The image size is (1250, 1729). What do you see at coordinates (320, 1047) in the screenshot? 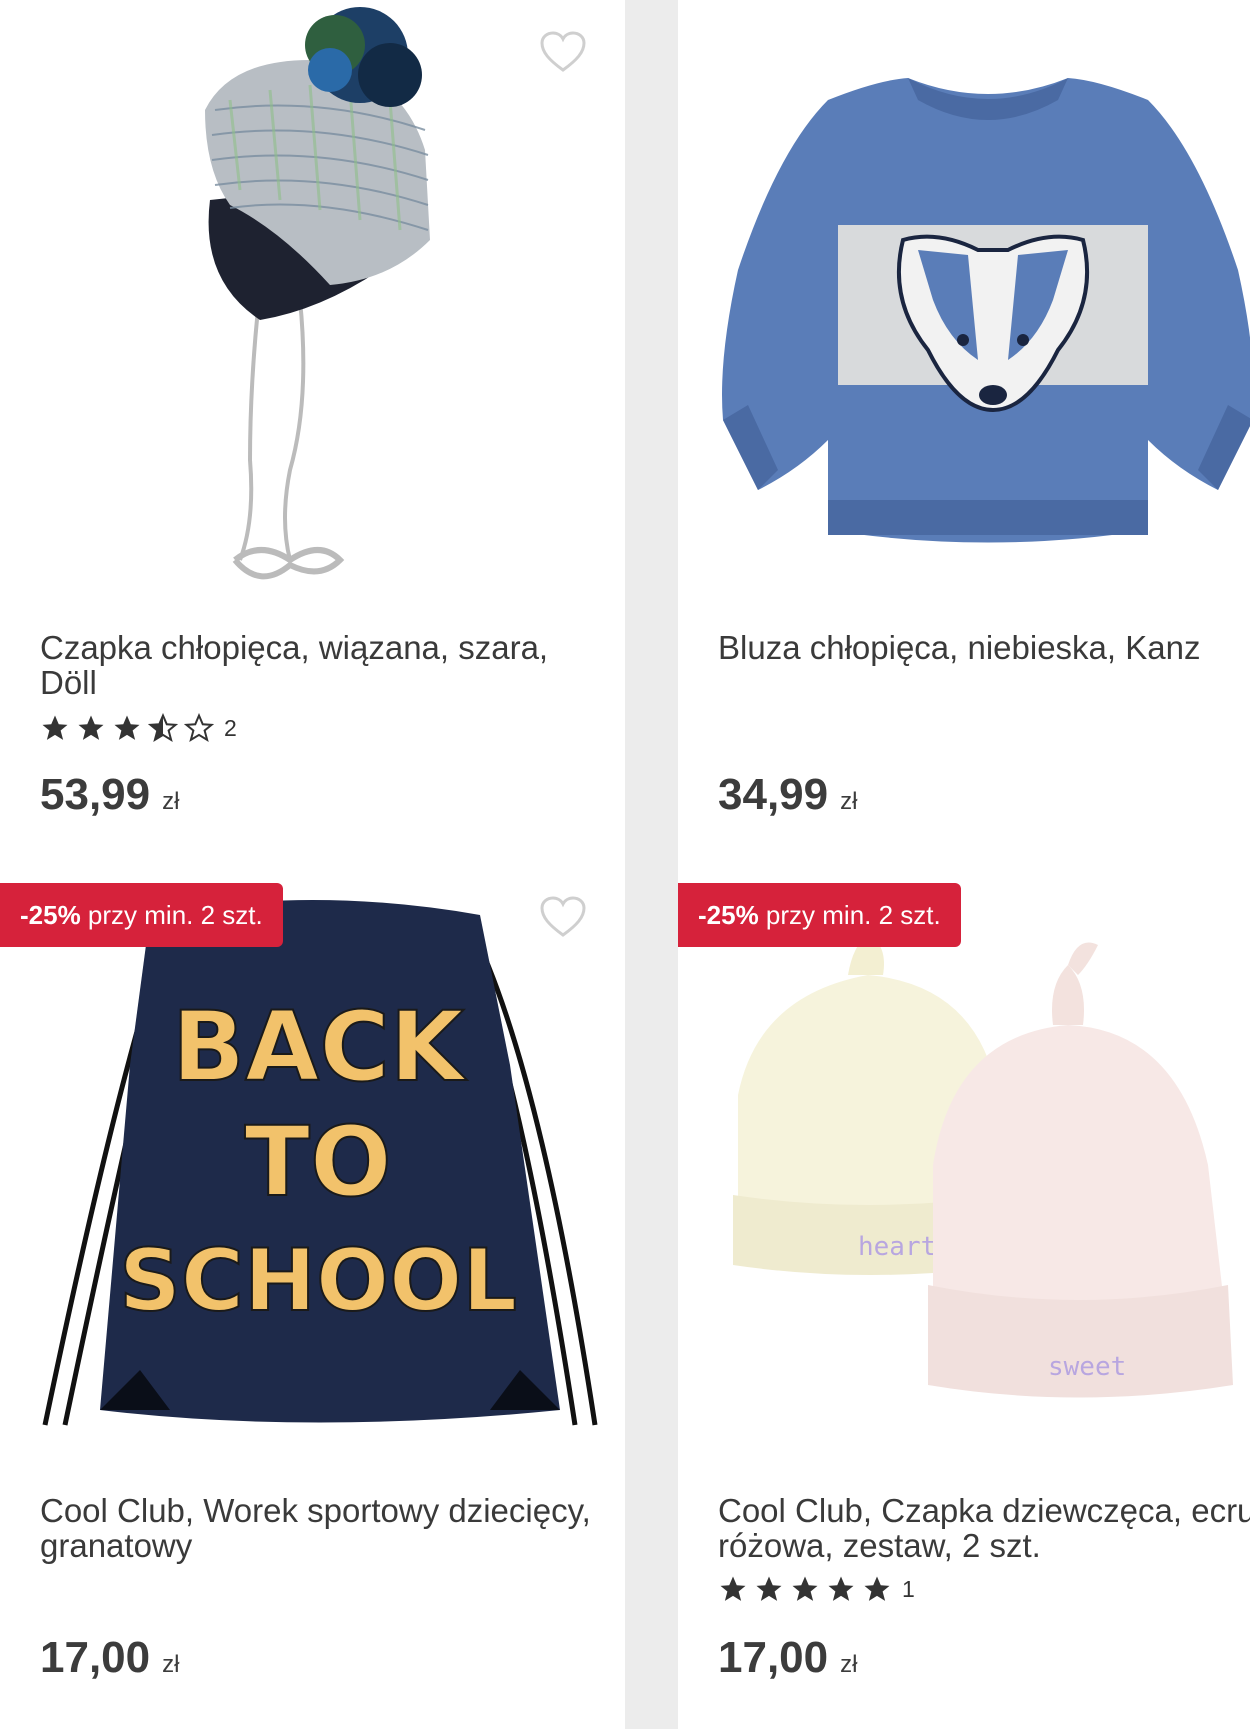
I see `bag-print-line: BACK` at bounding box center [320, 1047].